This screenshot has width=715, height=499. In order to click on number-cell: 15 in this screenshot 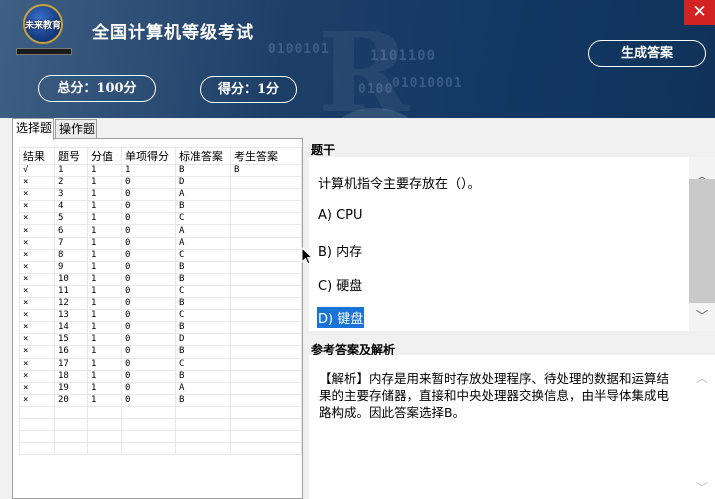, I will do `click(71, 340)`.